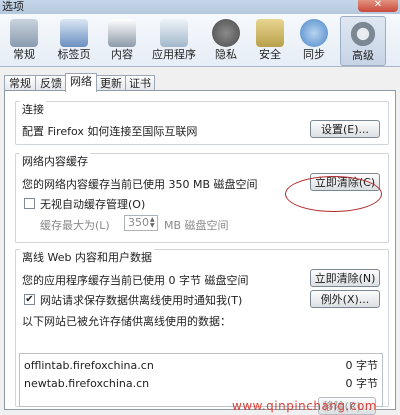 The height and width of the screenshot is (415, 400). Describe the element at coordinates (140, 83) in the screenshot. I see `tab-certificates: 证书` at that location.